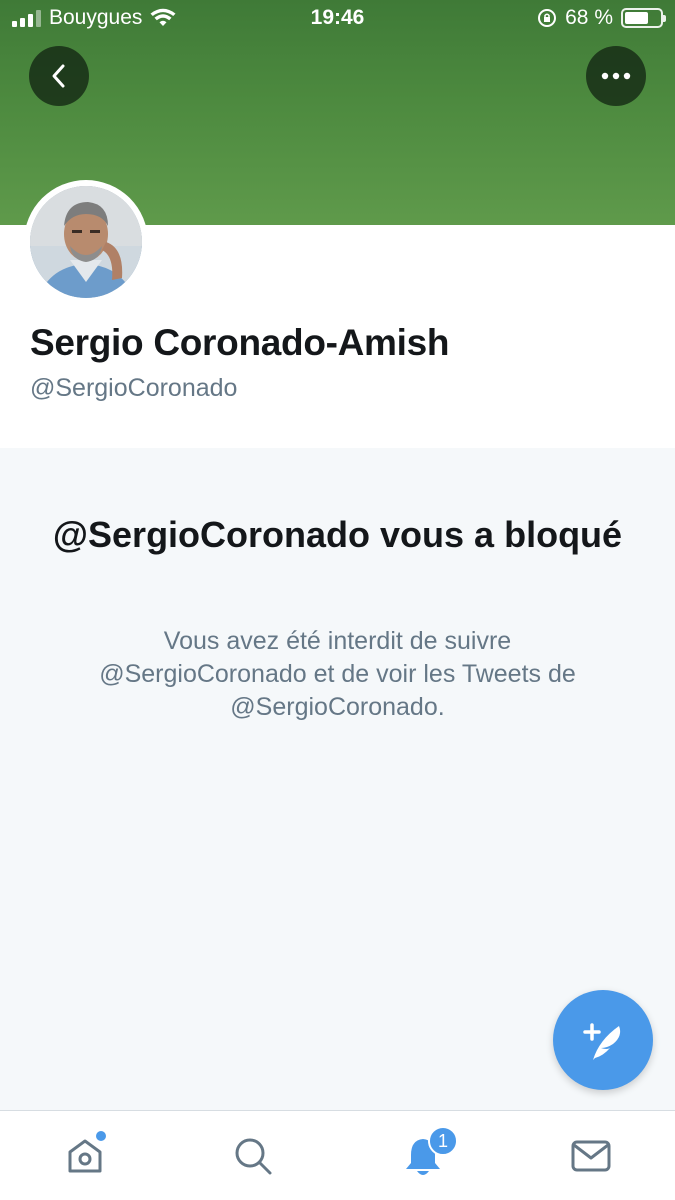  I want to click on chevron-left-icon, so click(58, 76).